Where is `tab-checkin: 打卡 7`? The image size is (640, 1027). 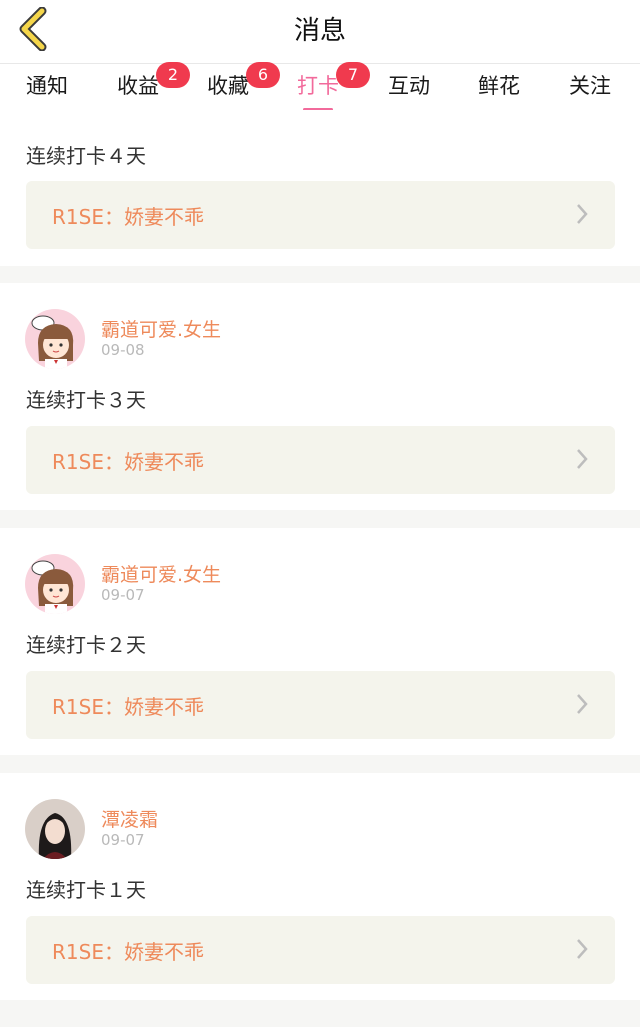 tab-checkin: 打卡 7 is located at coordinates (333, 86).